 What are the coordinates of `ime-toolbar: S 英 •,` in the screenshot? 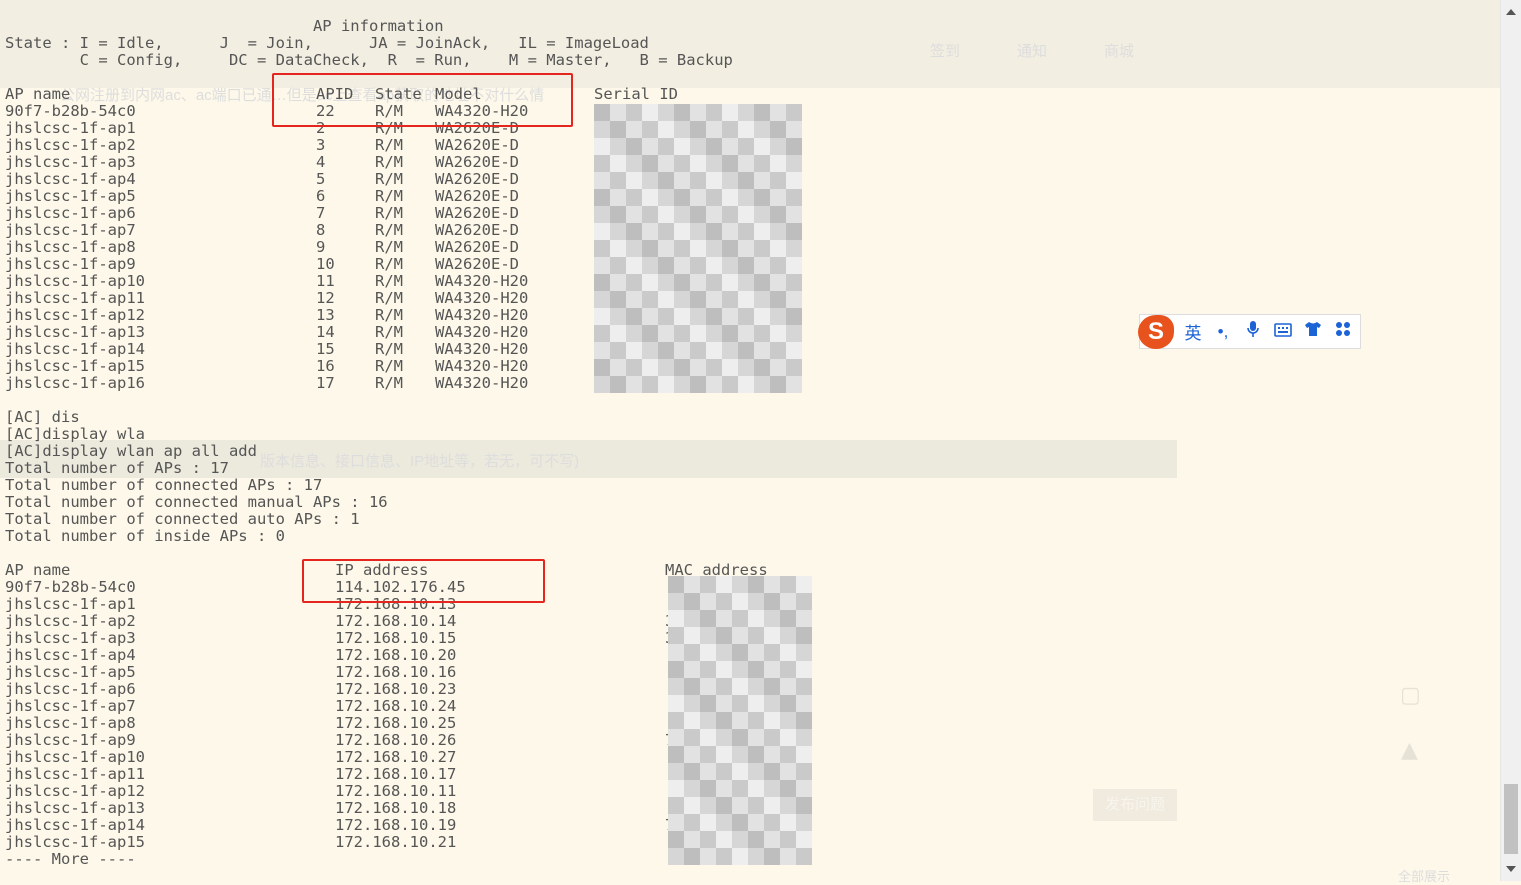 It's located at (1249, 331).